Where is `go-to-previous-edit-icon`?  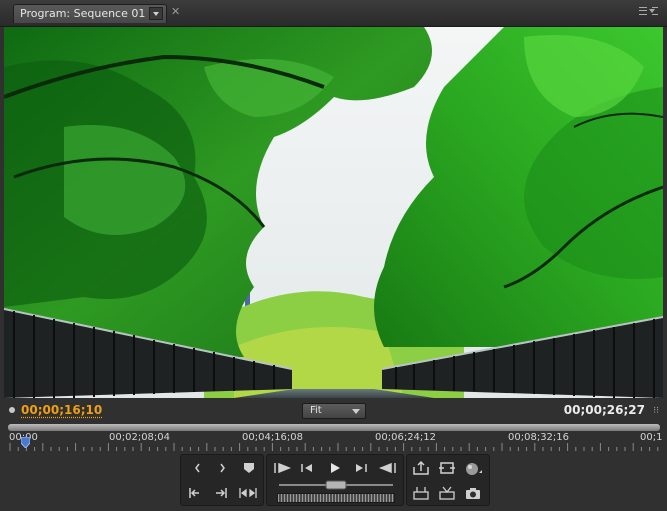
go-to-previous-edit-icon is located at coordinates (281, 468).